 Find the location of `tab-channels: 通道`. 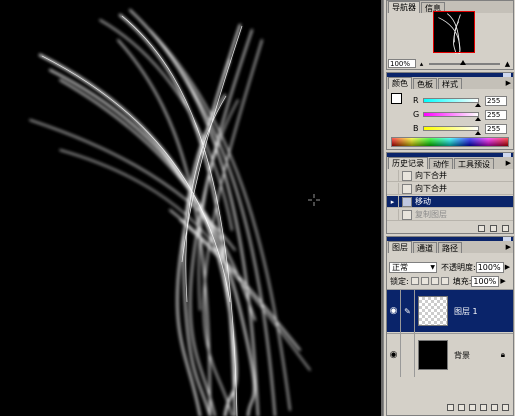

tab-channels: 通道 is located at coordinates (425, 247).